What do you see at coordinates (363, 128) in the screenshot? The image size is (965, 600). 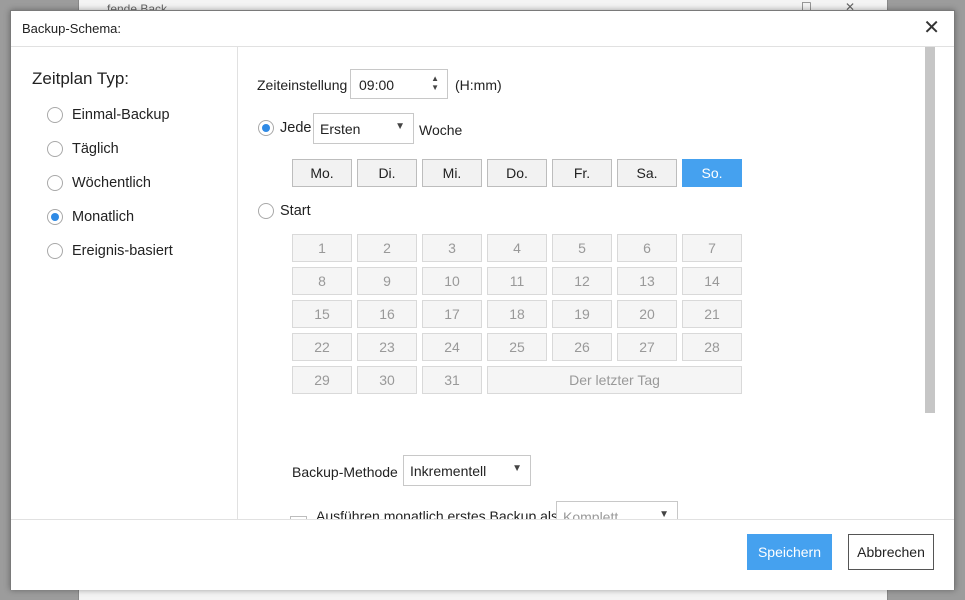 I see `week-ordinal-dropdown: Ersten ▼` at bounding box center [363, 128].